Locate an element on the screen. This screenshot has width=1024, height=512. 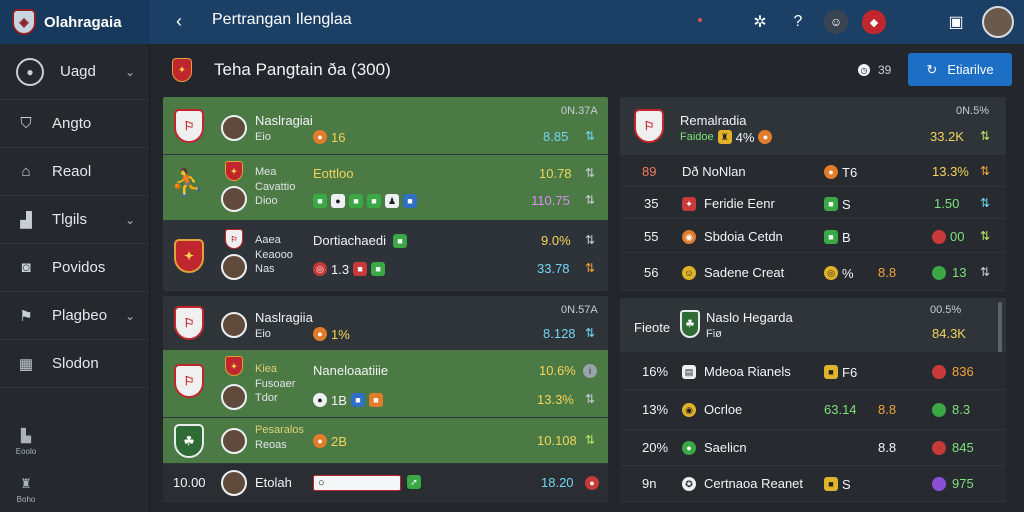
help-icon: ? is located at coordinates (798, 22).